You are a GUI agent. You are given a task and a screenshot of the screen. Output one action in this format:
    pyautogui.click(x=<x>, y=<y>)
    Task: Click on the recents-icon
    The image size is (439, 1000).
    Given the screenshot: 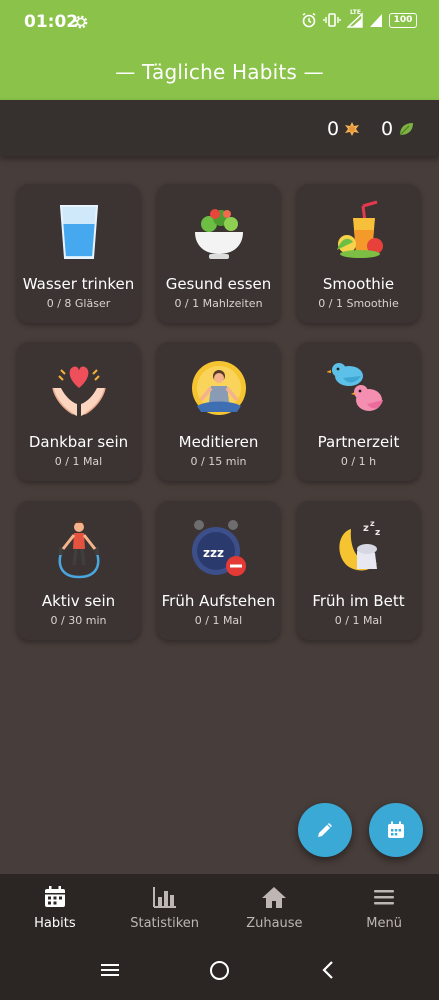 What is the action you would take?
    pyautogui.click(x=110, y=970)
    